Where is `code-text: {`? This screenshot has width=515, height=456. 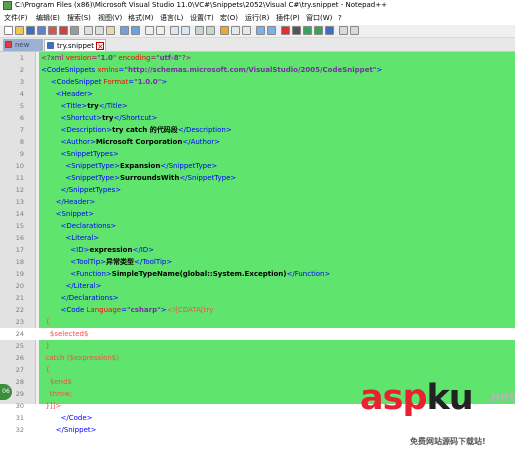 code-text: { is located at coordinates (45, 370).